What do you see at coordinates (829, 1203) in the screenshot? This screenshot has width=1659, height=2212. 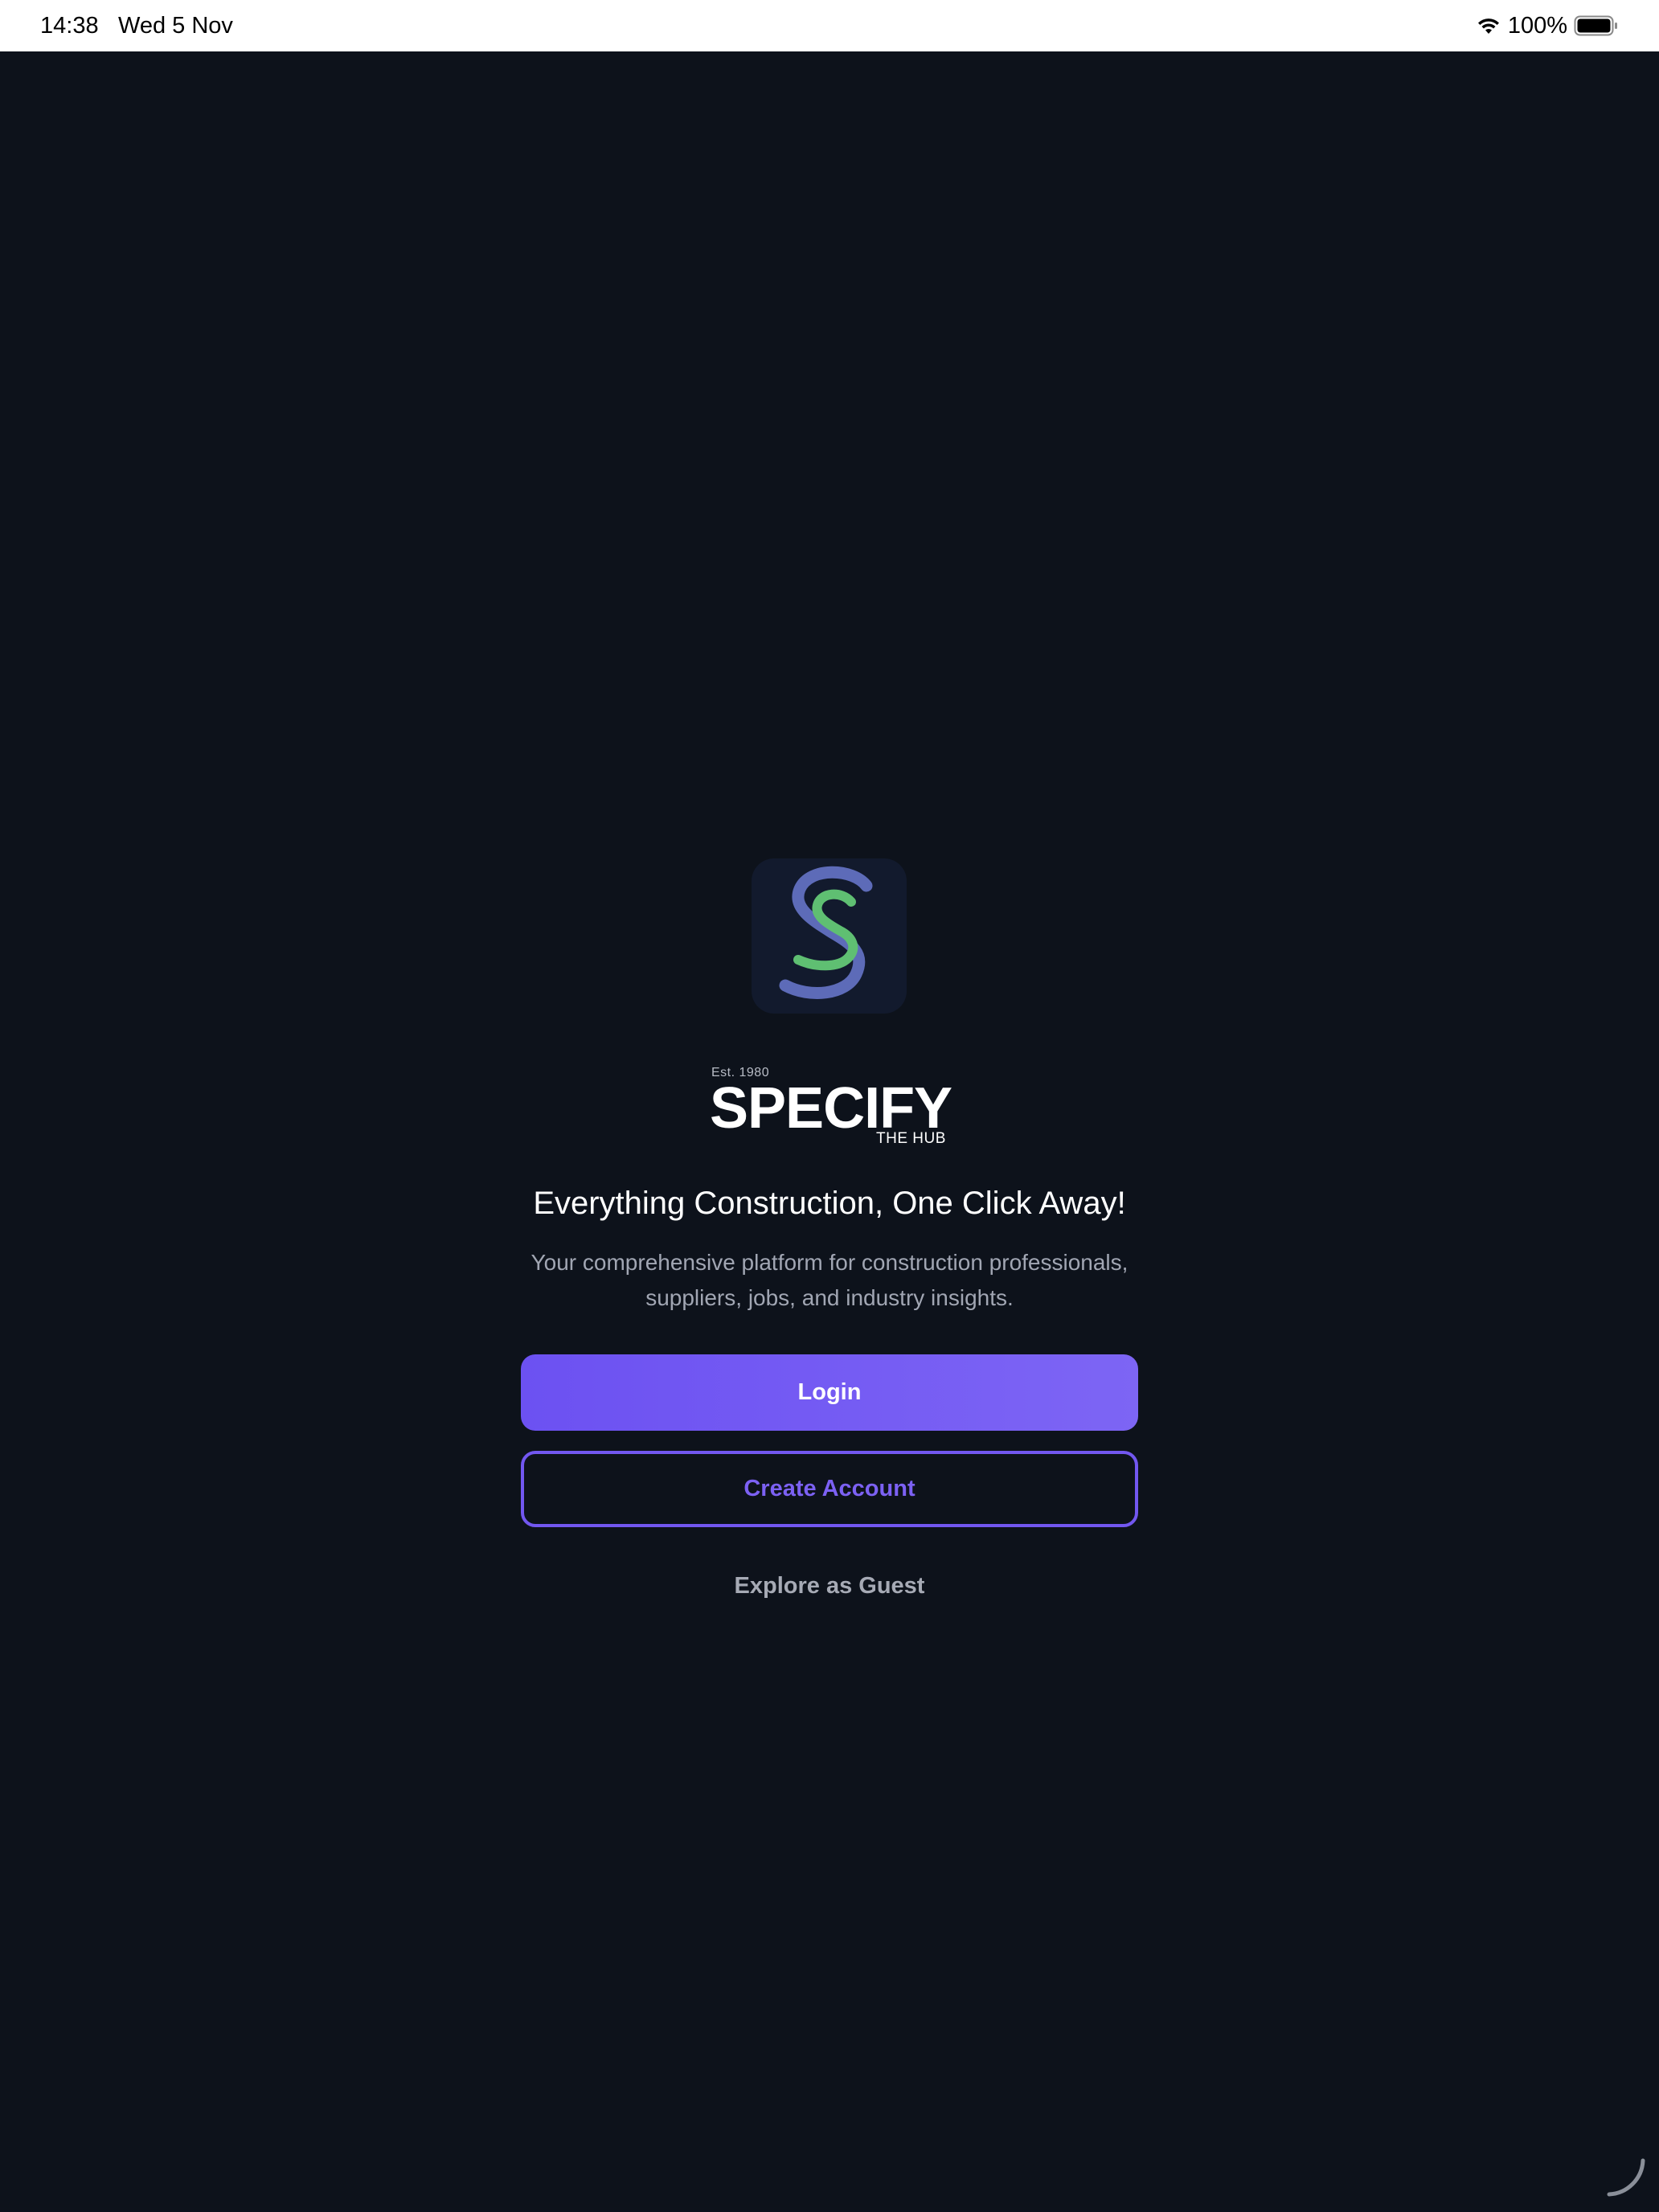 I see `page-headline: Everything Construction, One Click Away!` at bounding box center [829, 1203].